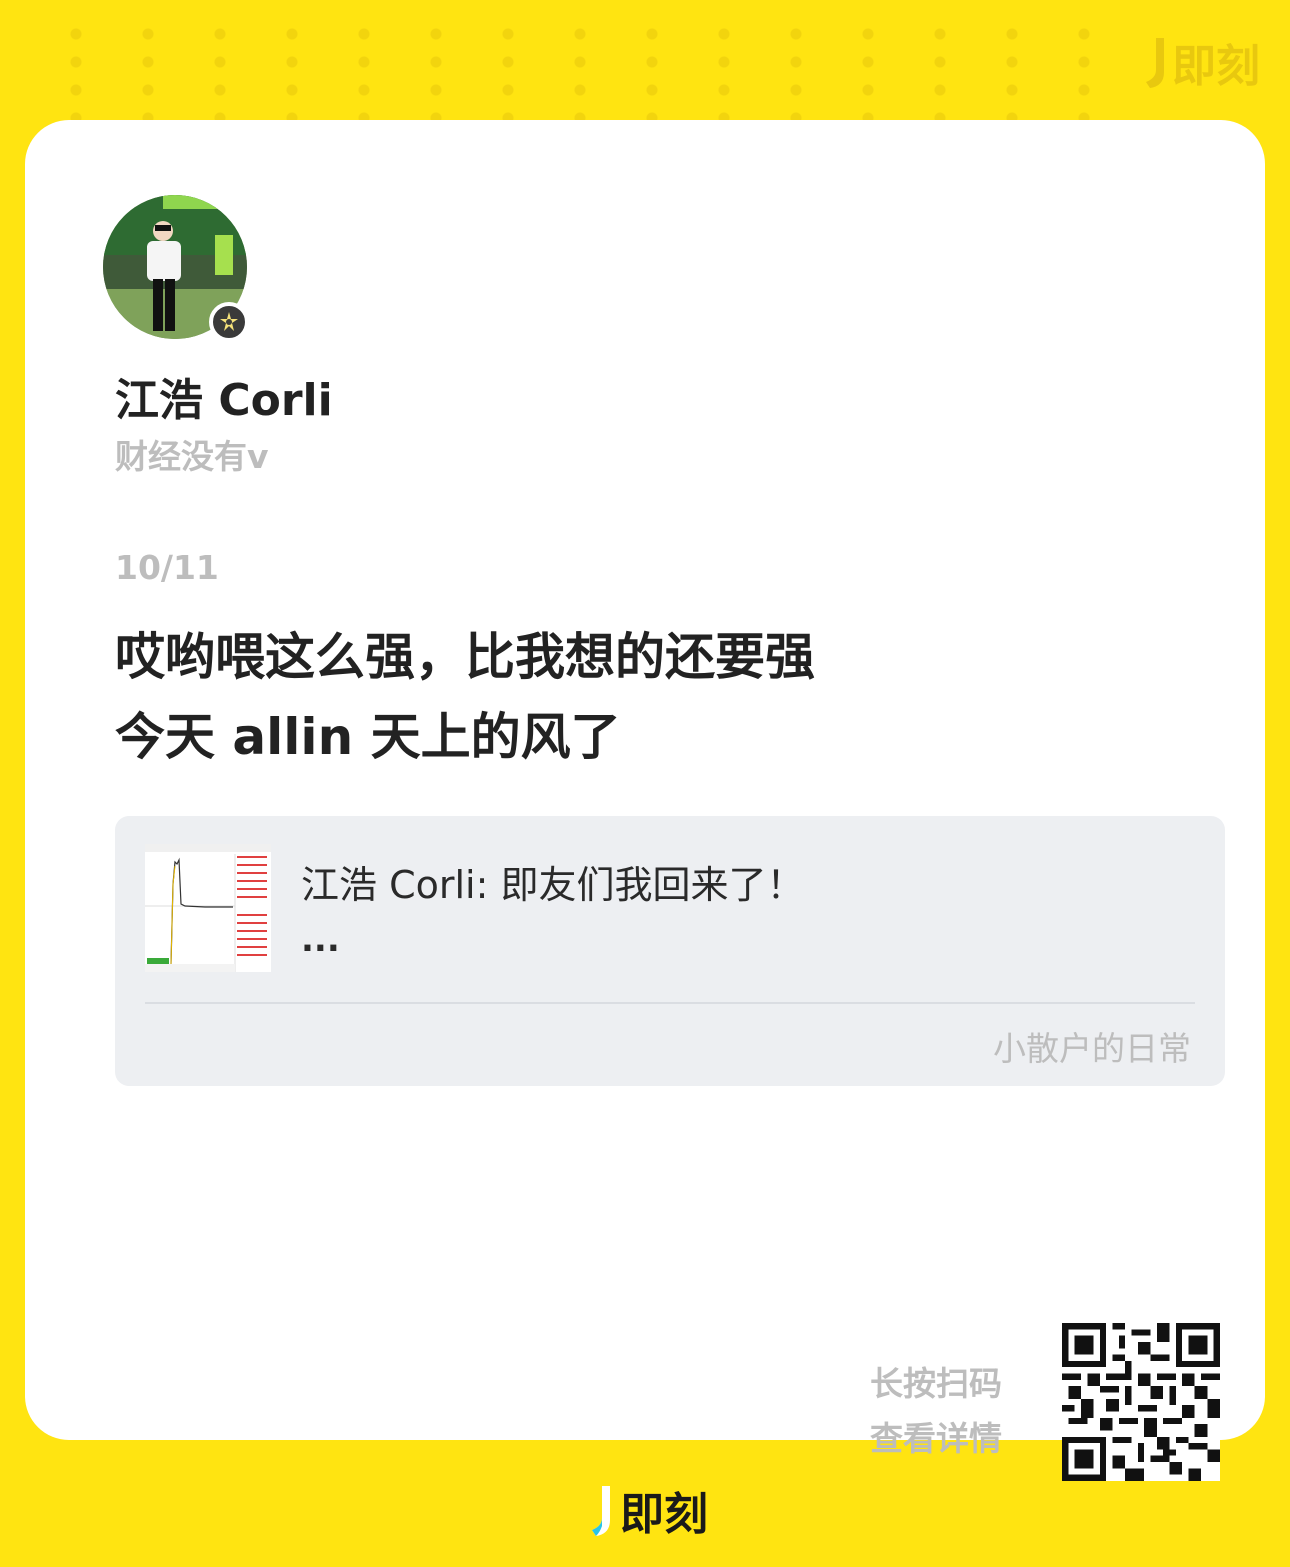 This screenshot has height=1567, width=1290. I want to click on brand-name-top: 即刻, so click(1216, 66).